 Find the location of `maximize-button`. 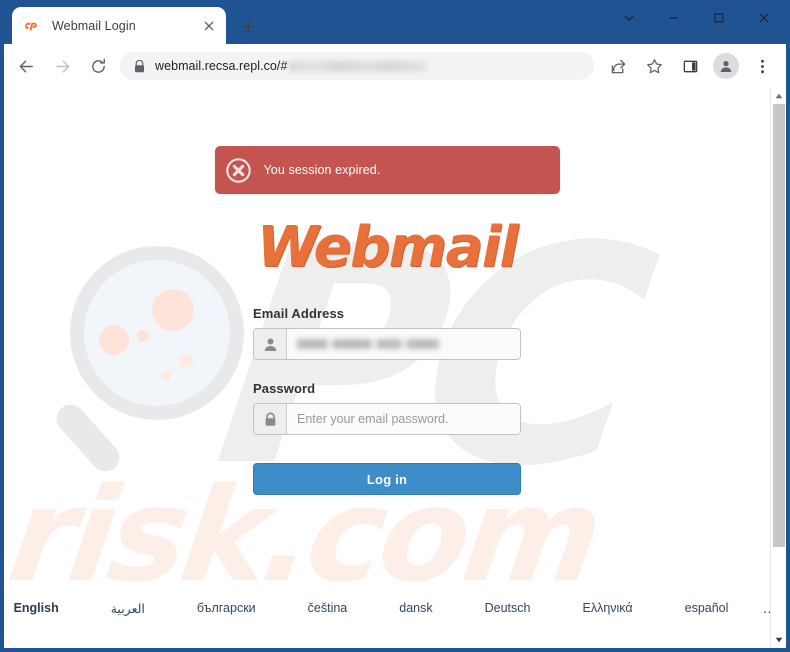

maximize-button is located at coordinates (718, 18).